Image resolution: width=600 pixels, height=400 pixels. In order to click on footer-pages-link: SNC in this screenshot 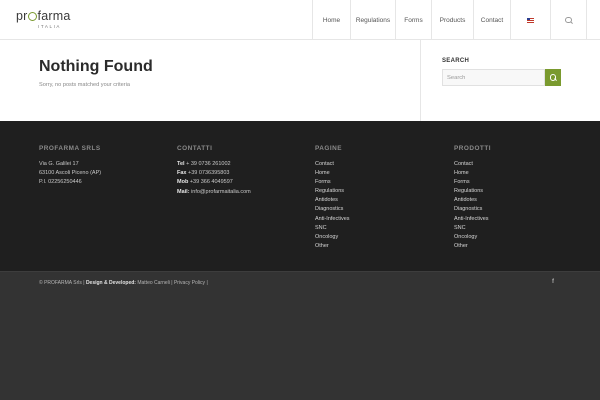, I will do `click(332, 228)`.